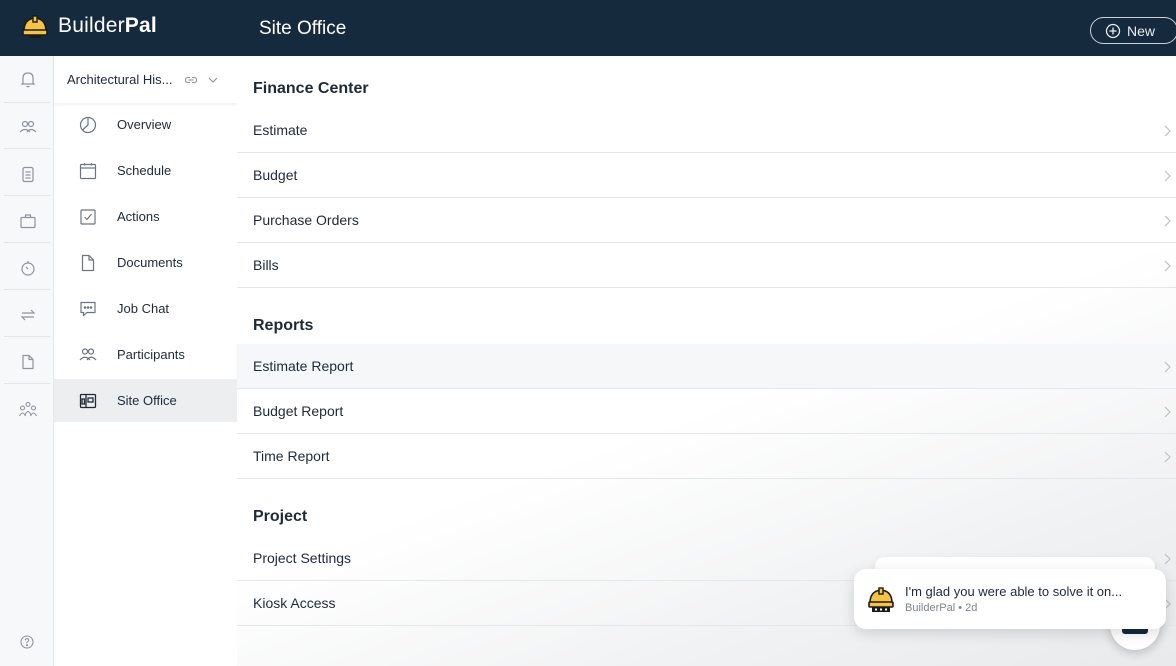  What do you see at coordinates (280, 130) in the screenshot?
I see `row-label: Estimate` at bounding box center [280, 130].